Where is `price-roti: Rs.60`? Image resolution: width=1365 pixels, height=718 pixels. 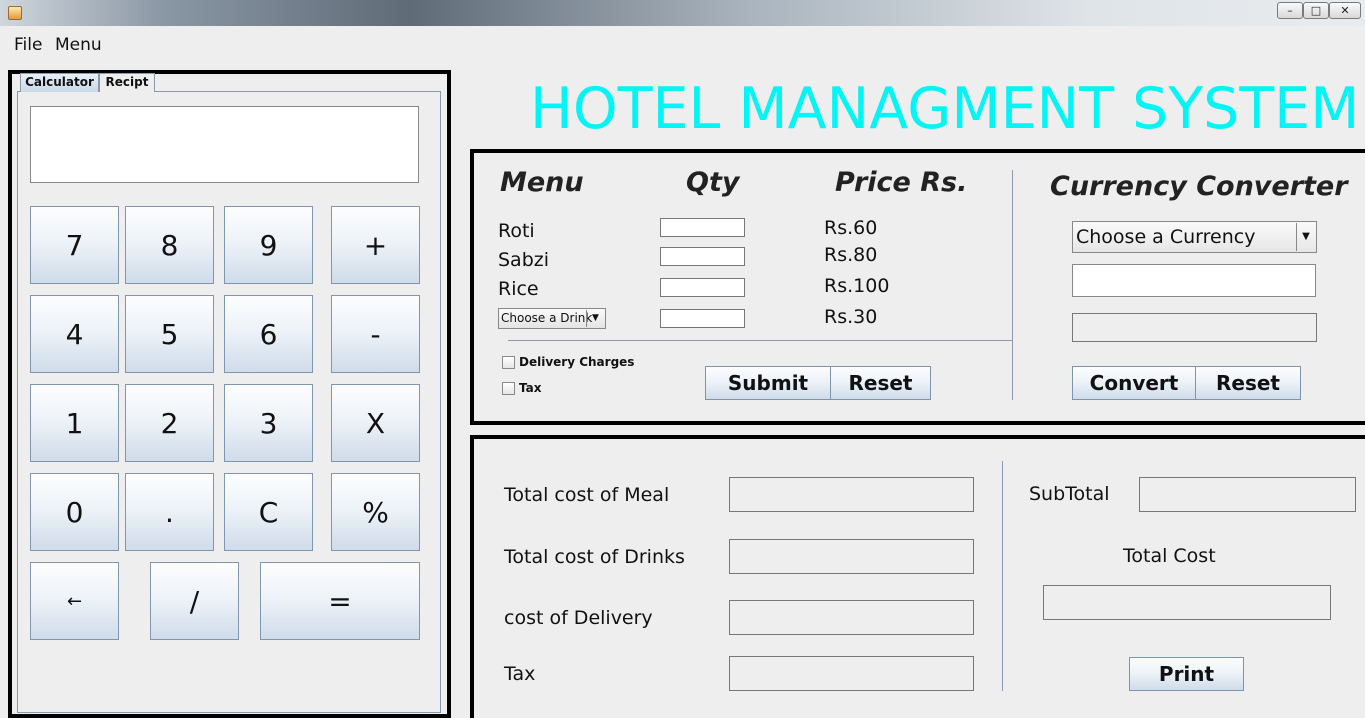
price-roti: Rs.60 is located at coordinates (851, 228).